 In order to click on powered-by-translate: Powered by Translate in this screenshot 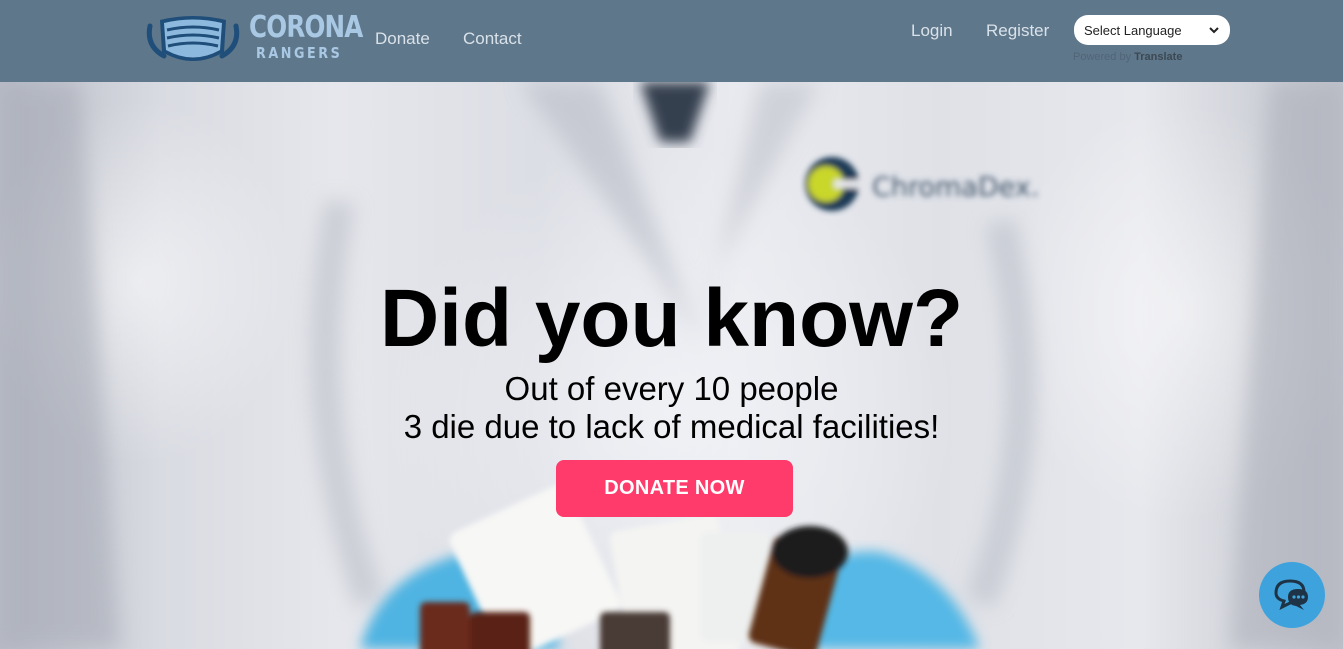, I will do `click(1127, 57)`.